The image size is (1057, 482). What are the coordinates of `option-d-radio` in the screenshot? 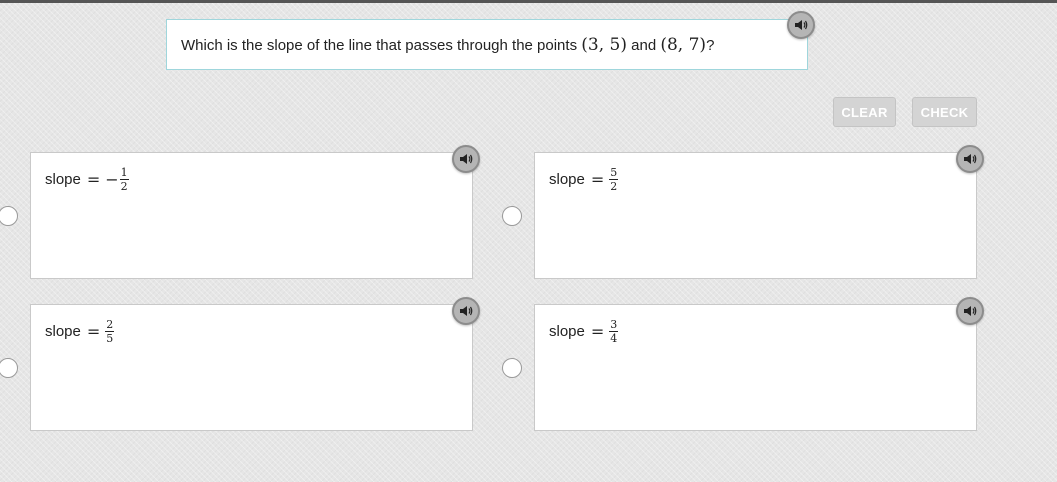 It's located at (512, 368).